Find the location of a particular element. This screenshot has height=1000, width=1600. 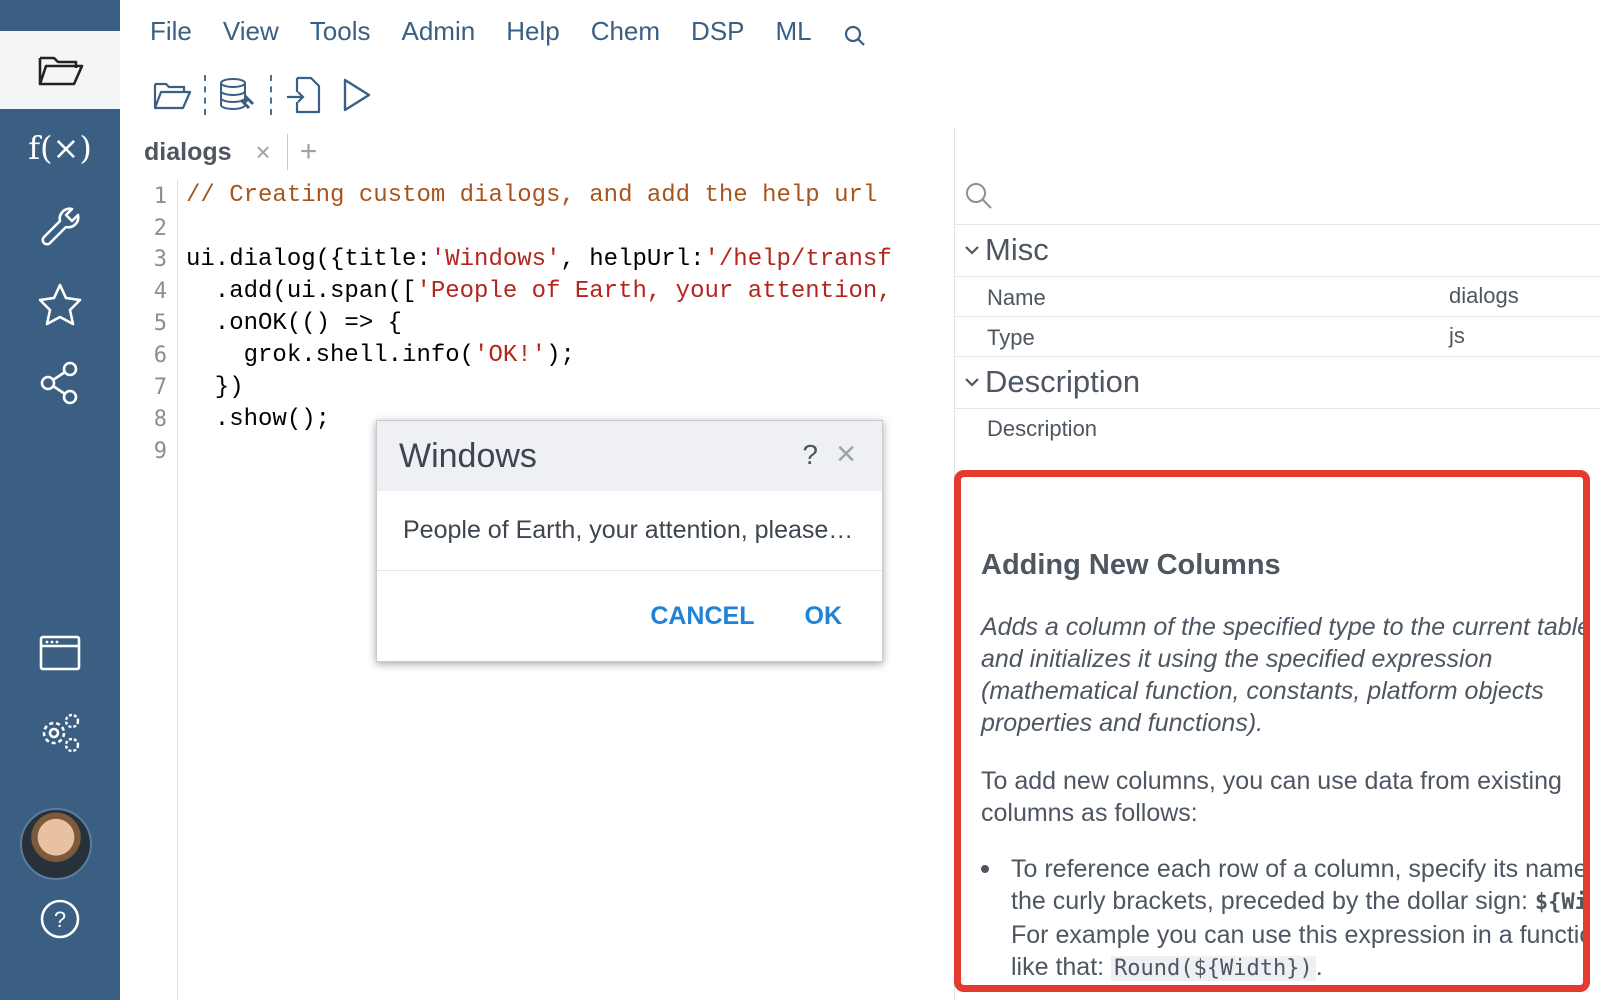

line-number: 6 is located at coordinates (160, 355).